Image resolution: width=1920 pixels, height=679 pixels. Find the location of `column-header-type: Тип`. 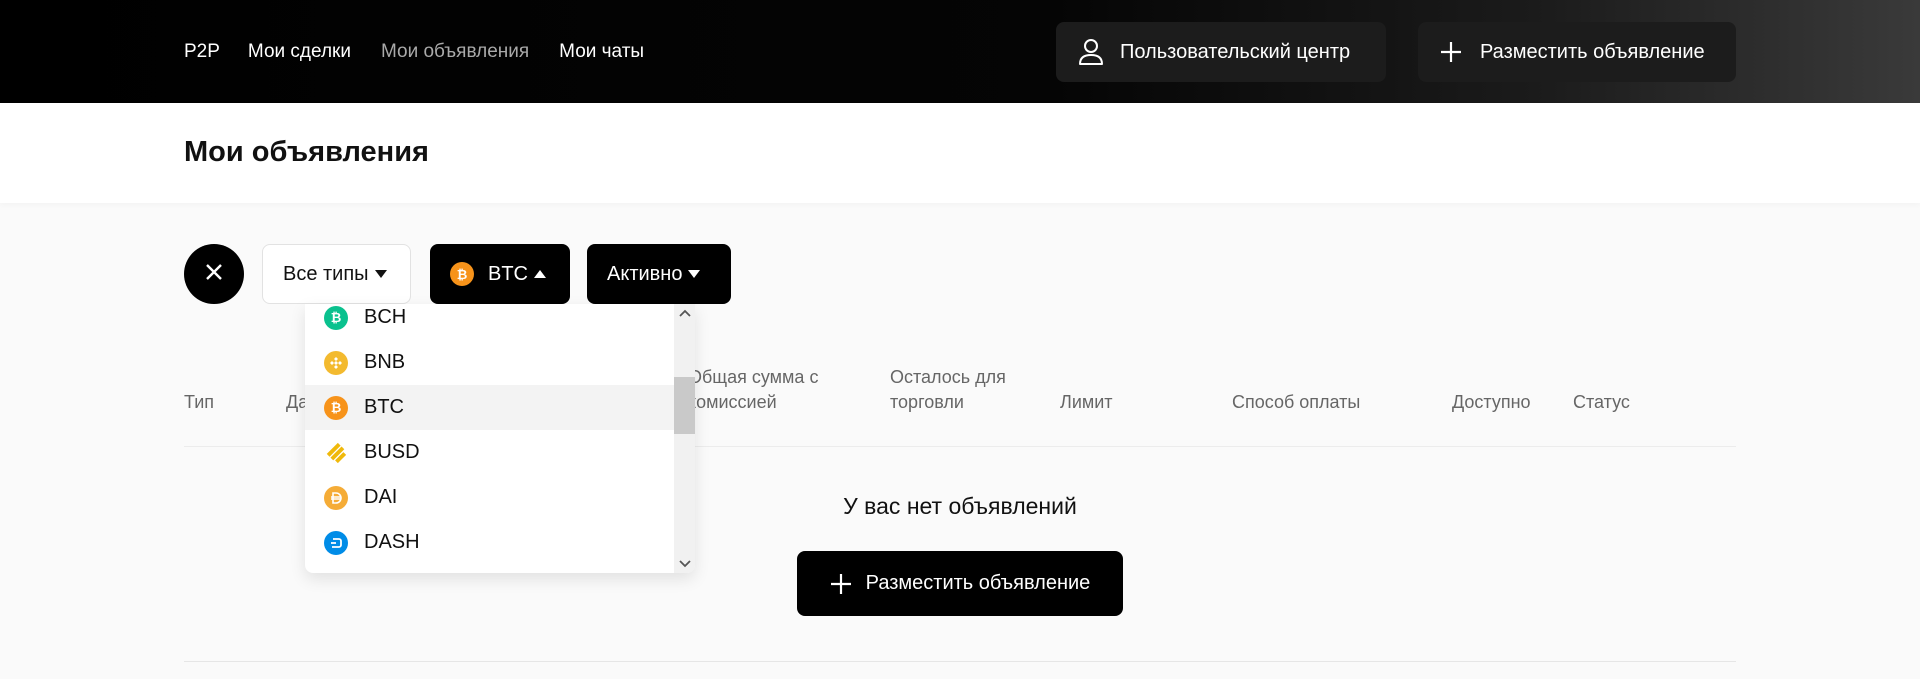

column-header-type: Тип is located at coordinates (199, 402).